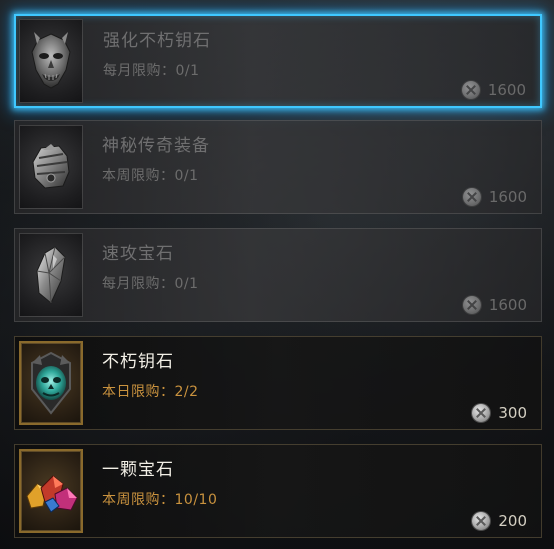 The height and width of the screenshot is (549, 554). What do you see at coordinates (160, 500) in the screenshot?
I see `item-purchase-limit: 本周限购：10/10` at bounding box center [160, 500].